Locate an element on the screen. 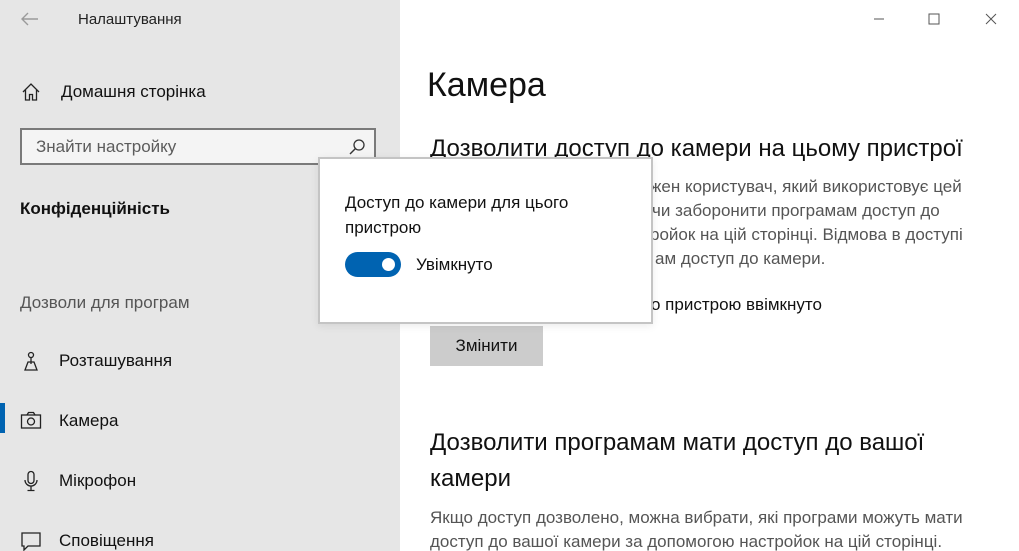  close-button is located at coordinates (991, 19).